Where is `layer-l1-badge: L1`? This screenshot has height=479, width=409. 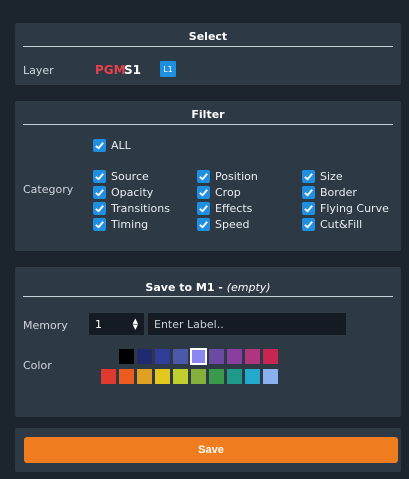 layer-l1-badge: L1 is located at coordinates (168, 69).